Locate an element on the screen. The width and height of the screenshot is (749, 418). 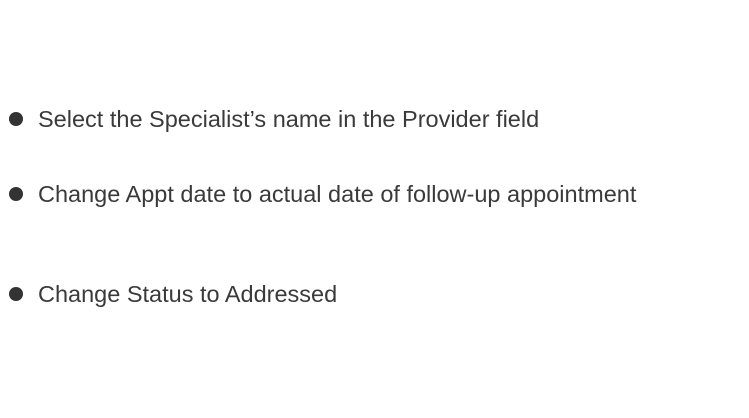
list-item: Change Status to Addressed is located at coordinates (173, 294).